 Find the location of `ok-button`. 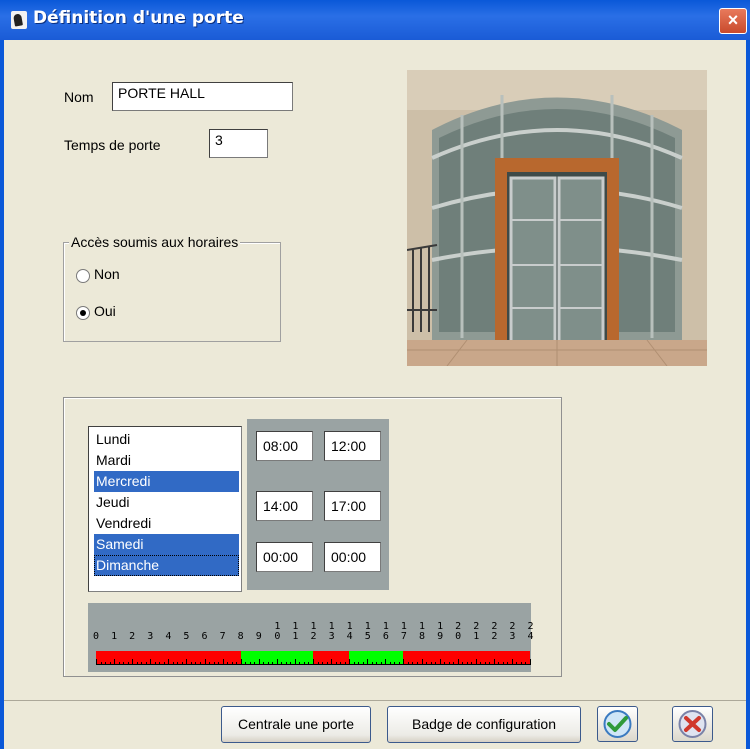

ok-button is located at coordinates (617, 724).